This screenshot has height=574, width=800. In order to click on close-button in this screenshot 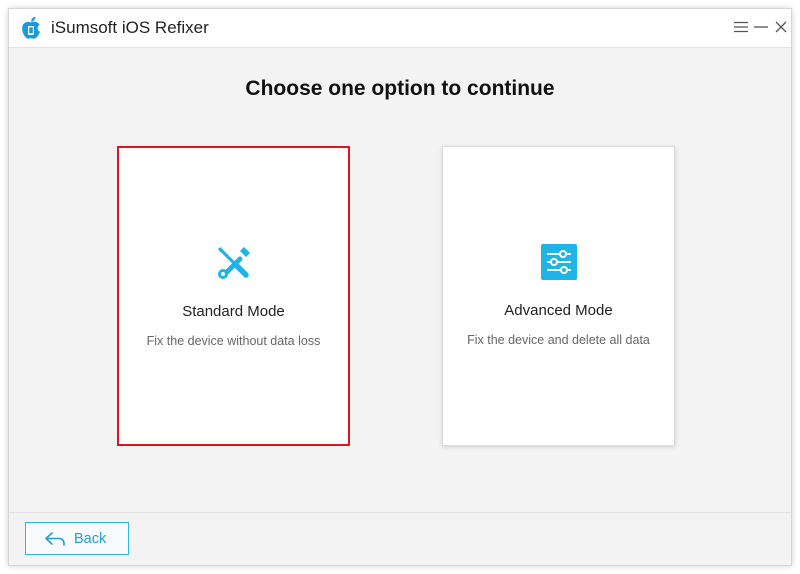, I will do `click(781, 27)`.